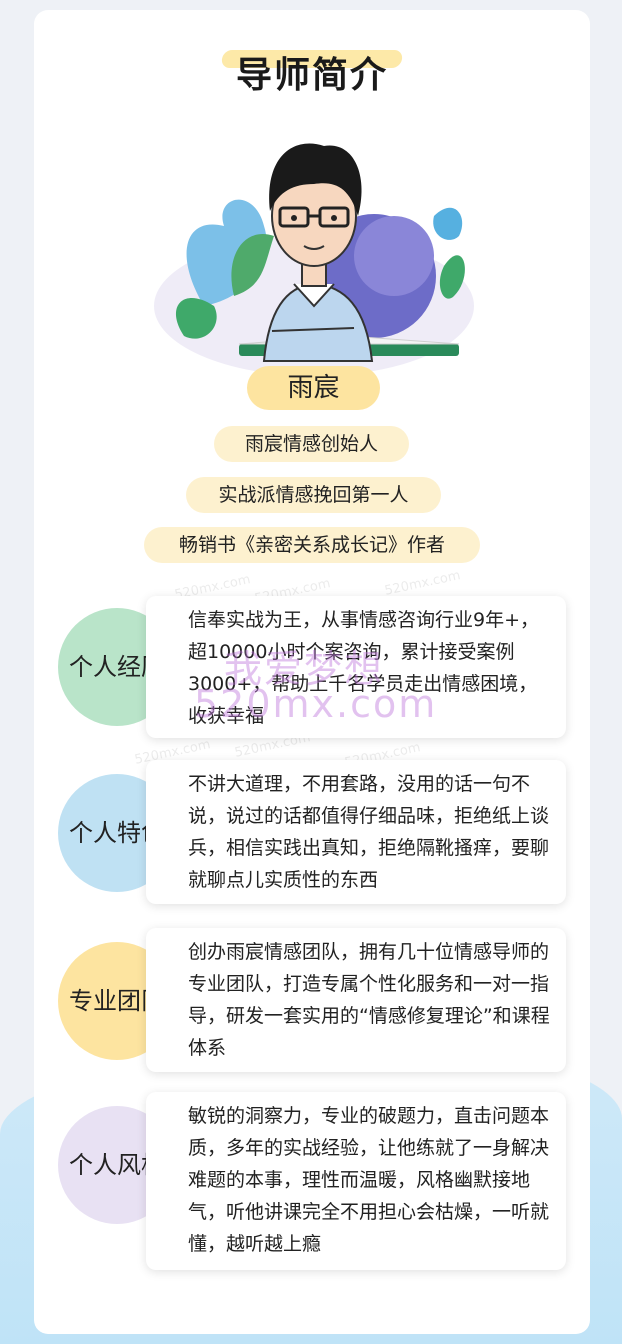  What do you see at coordinates (311, 444) in the screenshot?
I see `tag-founder: 雨宸情感创始人` at bounding box center [311, 444].